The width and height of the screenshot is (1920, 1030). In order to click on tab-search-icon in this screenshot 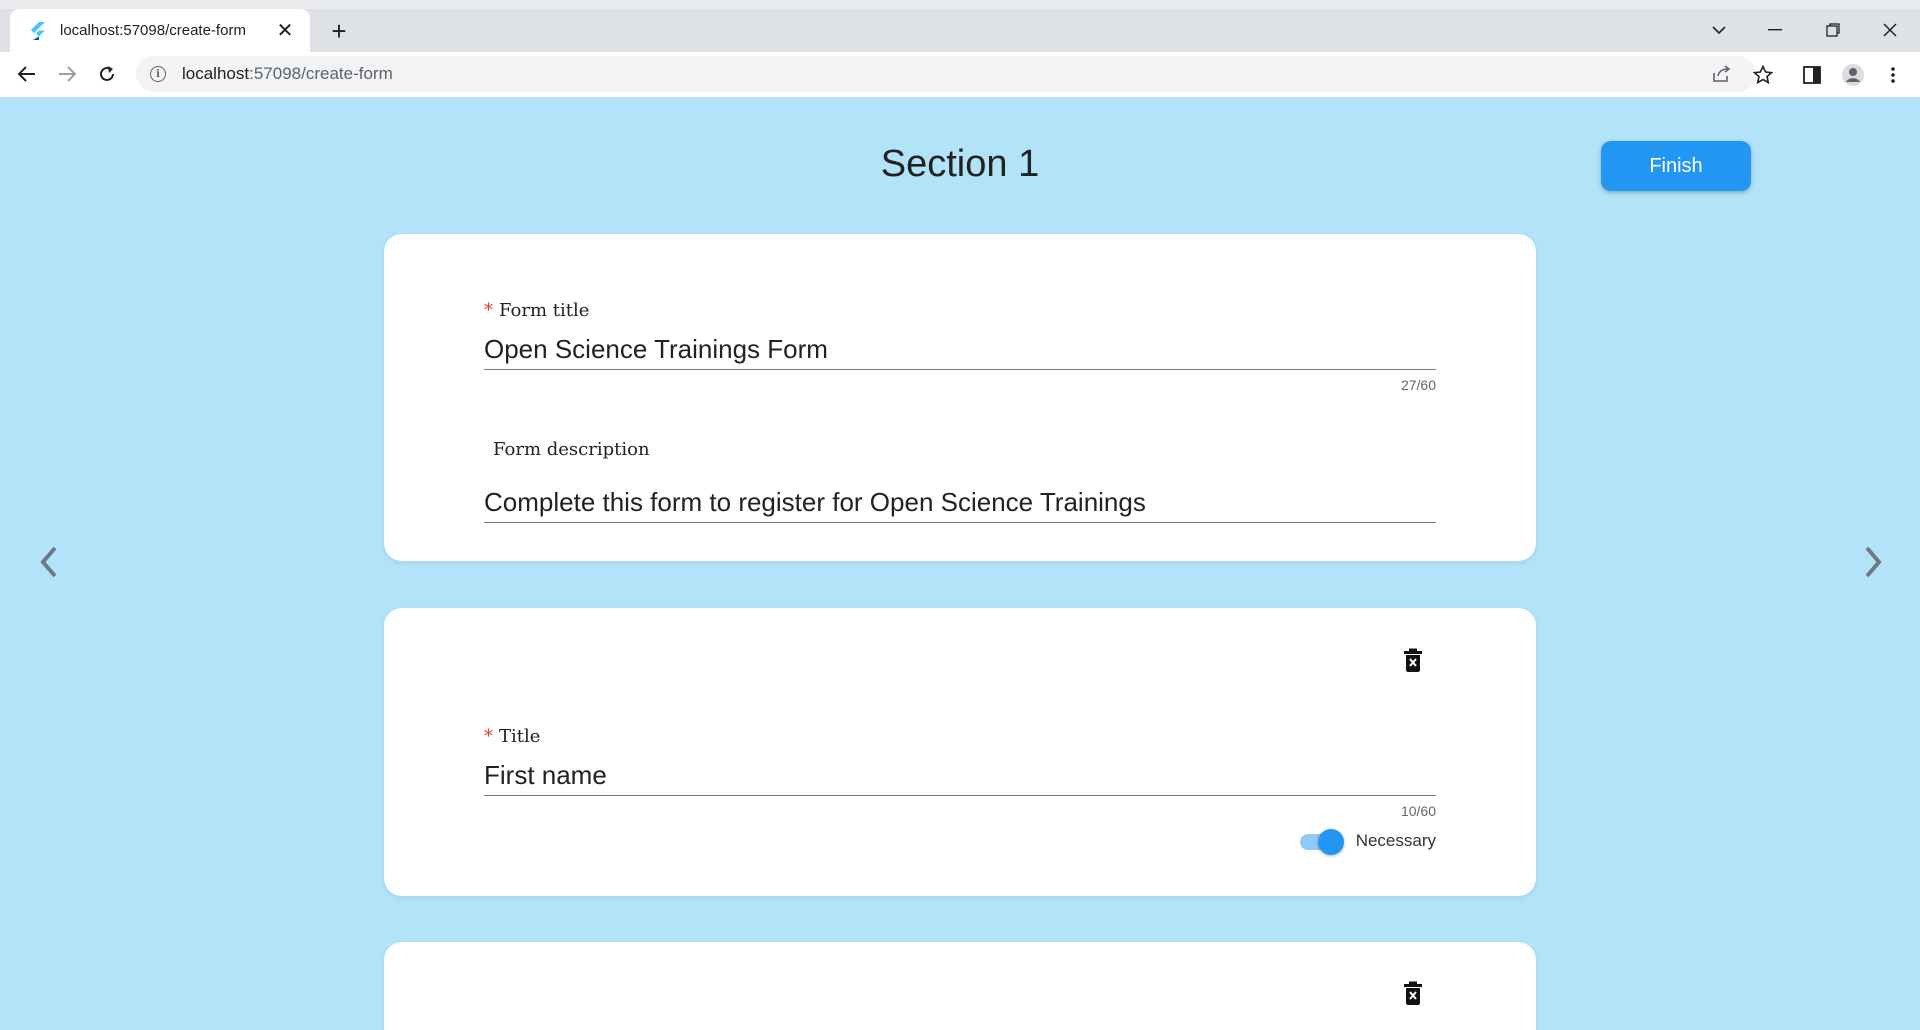, I will do `click(1719, 30)`.